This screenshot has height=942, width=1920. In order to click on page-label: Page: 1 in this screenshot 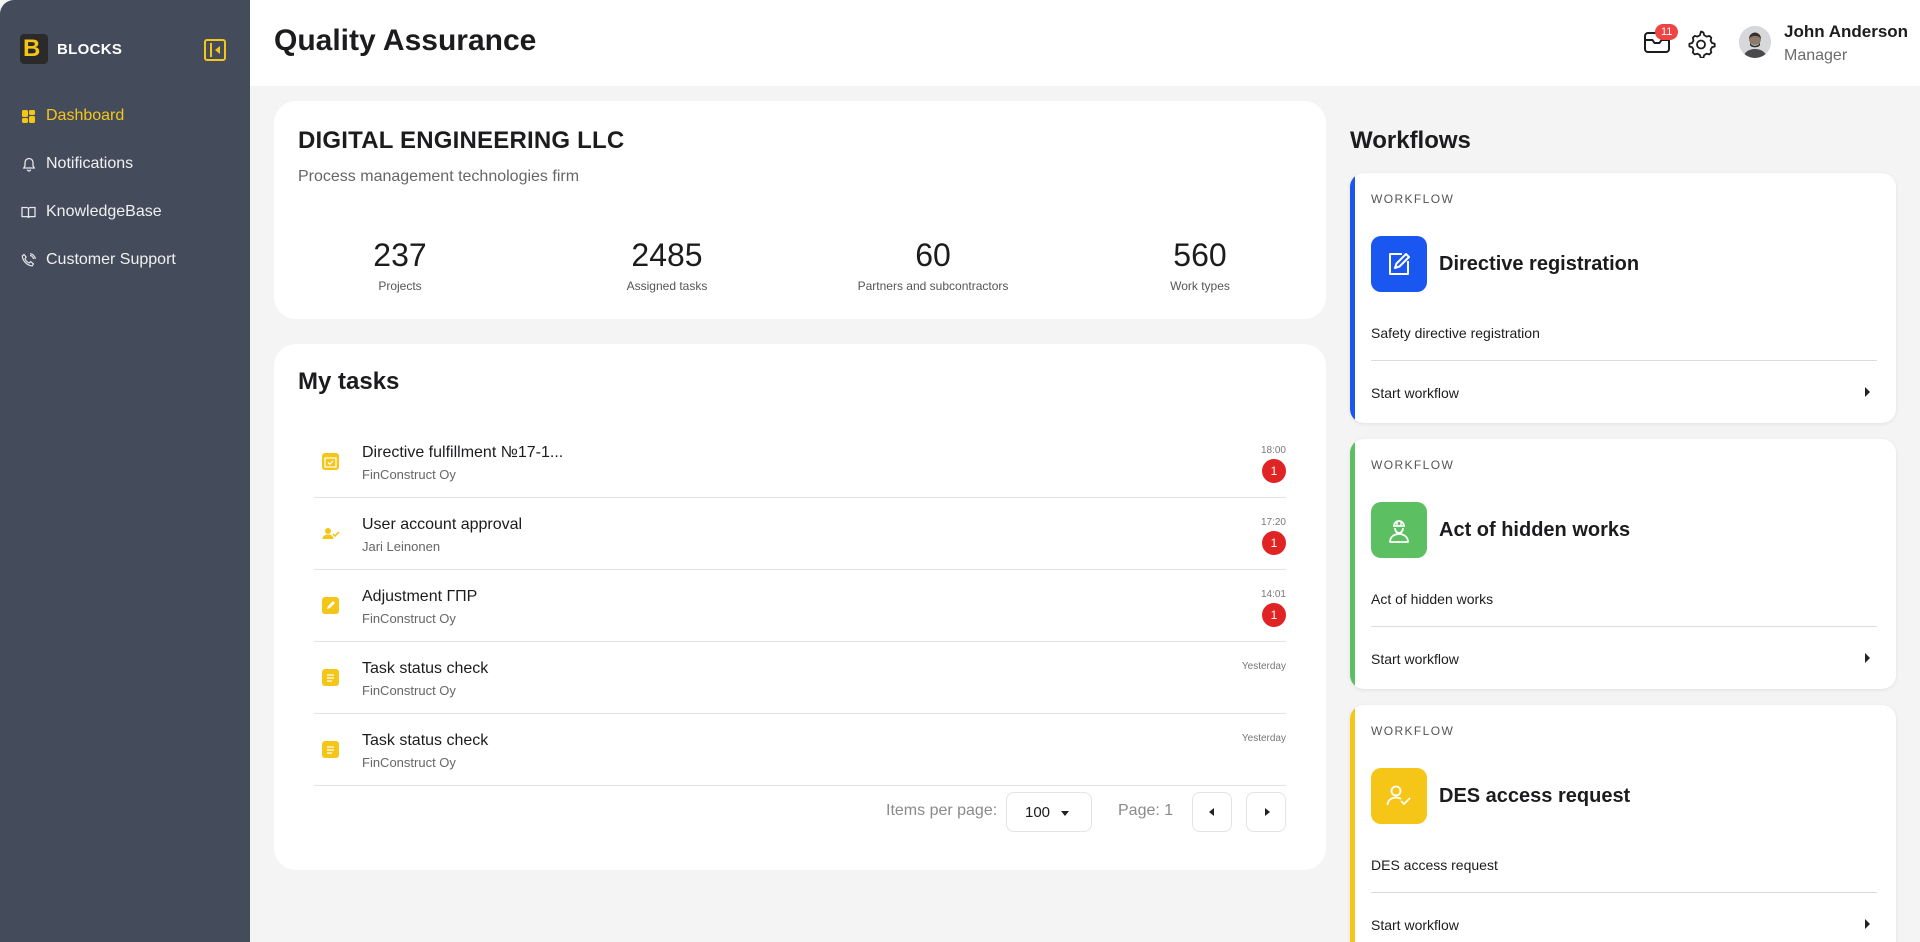, I will do `click(1146, 810)`.